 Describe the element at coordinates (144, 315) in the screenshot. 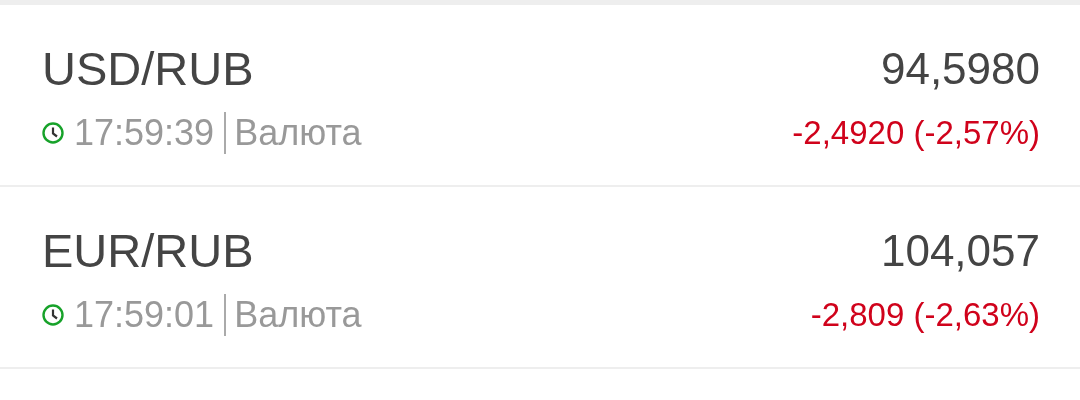

I see `update-time: 17:59:01` at that location.